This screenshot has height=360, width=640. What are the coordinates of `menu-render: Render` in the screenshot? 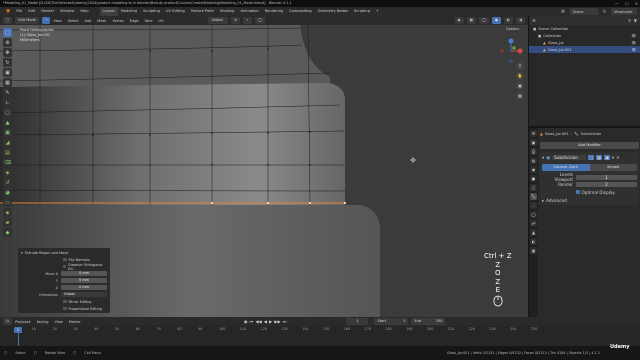 It's located at (47, 11).